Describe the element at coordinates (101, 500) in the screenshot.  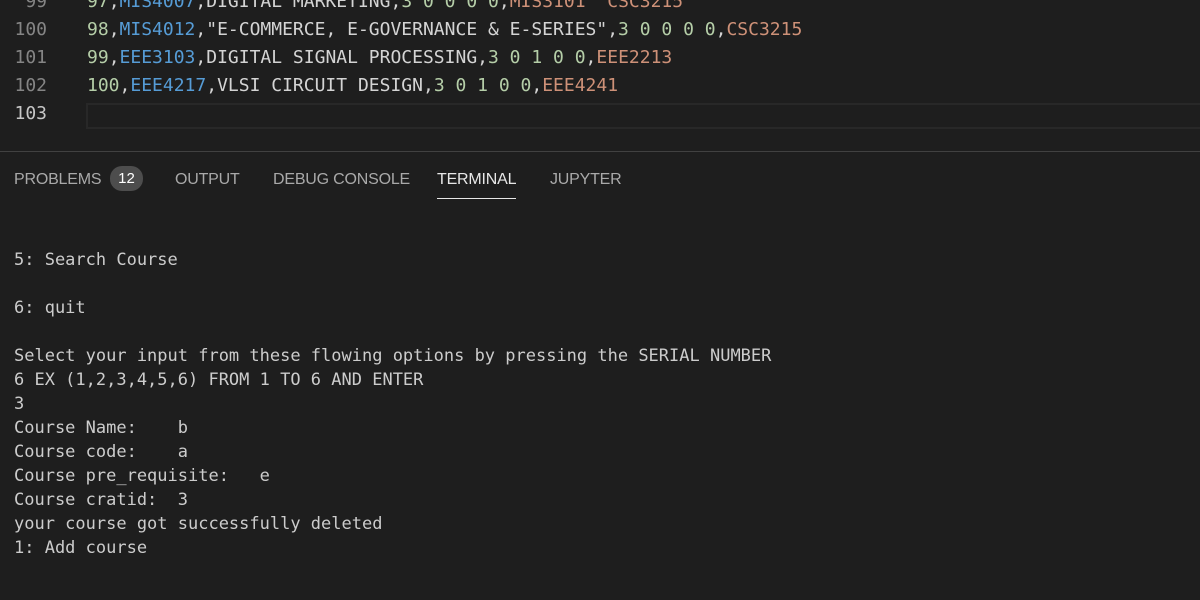
I see `terminal-line: Course cratid: 3` at that location.